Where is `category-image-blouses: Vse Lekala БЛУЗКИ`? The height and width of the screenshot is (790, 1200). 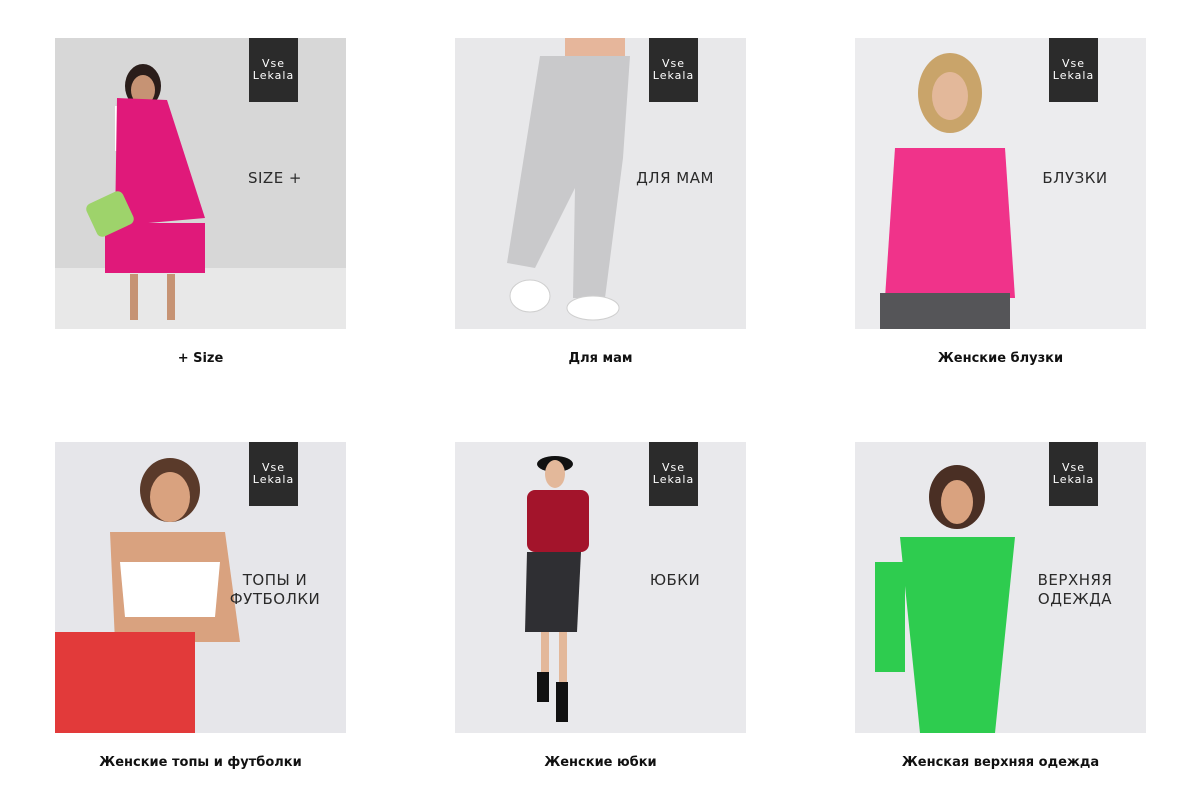 category-image-blouses: Vse Lekala БЛУЗКИ is located at coordinates (1000, 183).